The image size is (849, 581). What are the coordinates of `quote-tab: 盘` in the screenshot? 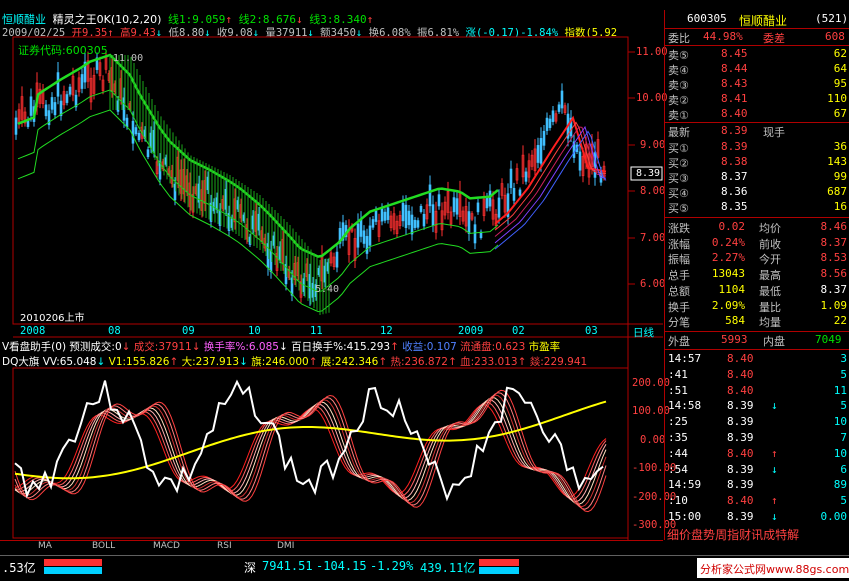 It's located at (697, 535).